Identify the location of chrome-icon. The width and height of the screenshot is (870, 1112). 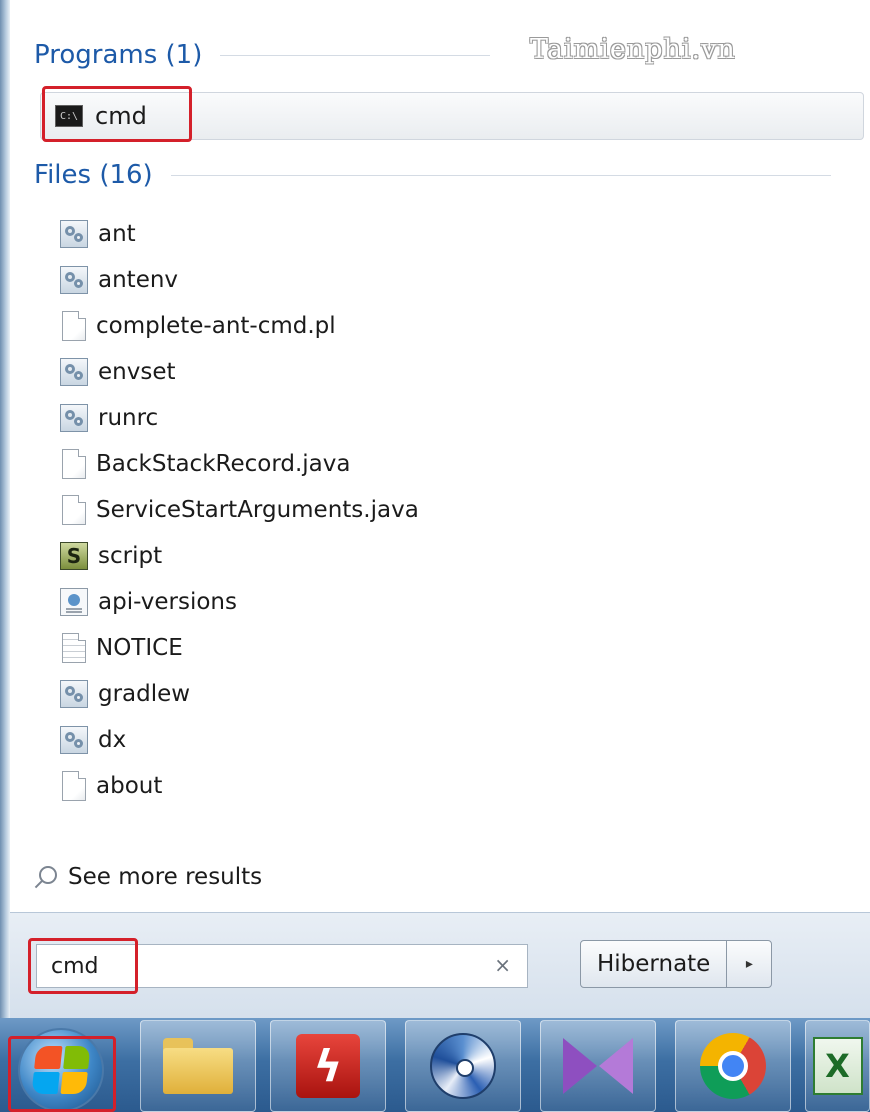
(733, 1066).